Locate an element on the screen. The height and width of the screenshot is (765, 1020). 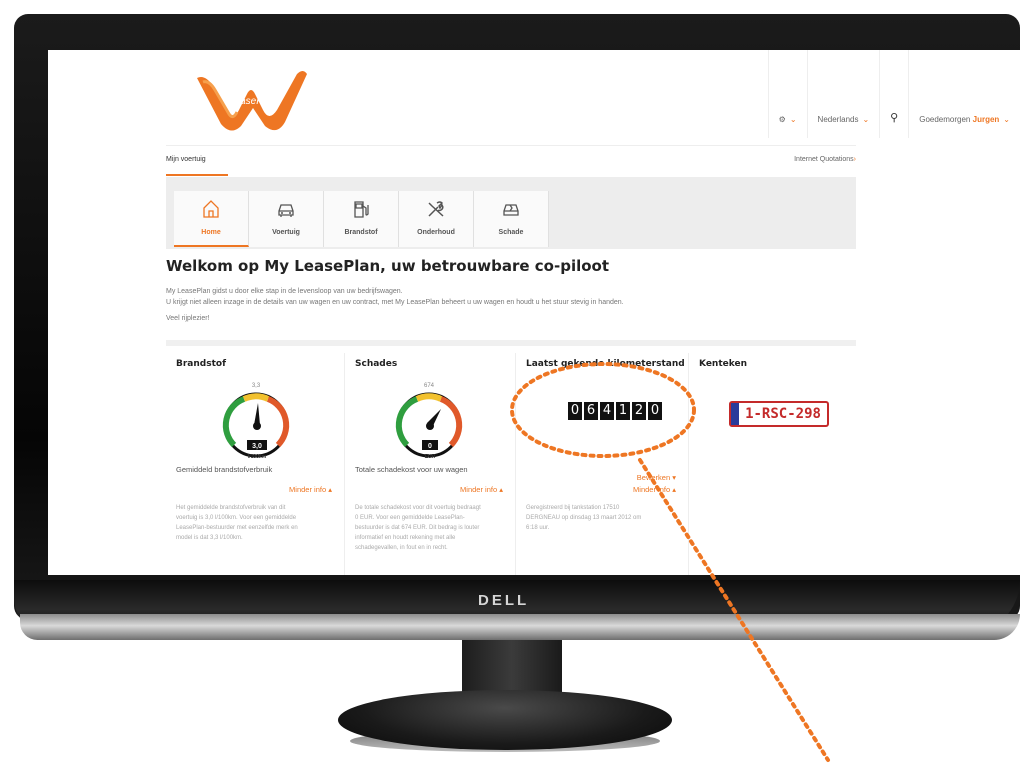
top-nav: ⚙ ⌄ Nederlands ⌄ ⚲ Goedemorgen Jurgen ⌄ is located at coordinates (893, 94).